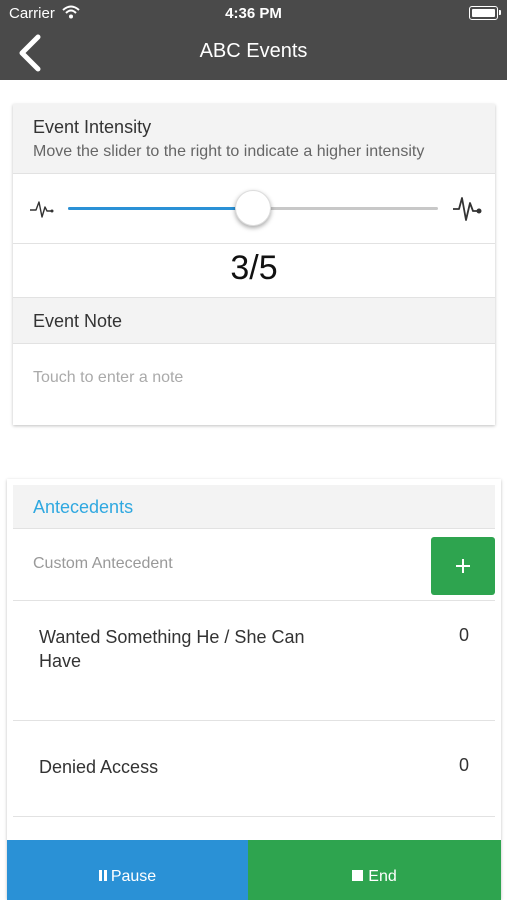  What do you see at coordinates (254, 321) in the screenshot?
I see `note-header: Event Note` at bounding box center [254, 321].